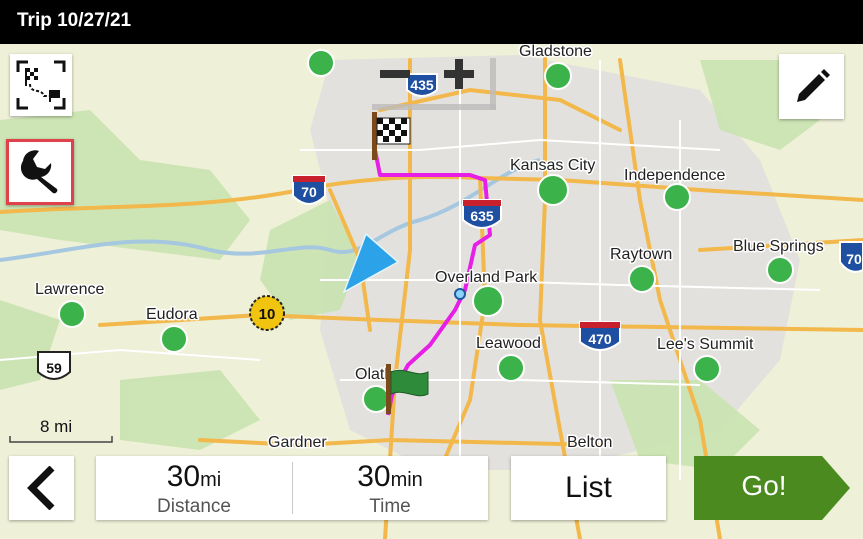 The width and height of the screenshot is (863, 539). Describe the element at coordinates (705, 344) in the screenshot. I see `city-label: Lee's Summit` at that location.